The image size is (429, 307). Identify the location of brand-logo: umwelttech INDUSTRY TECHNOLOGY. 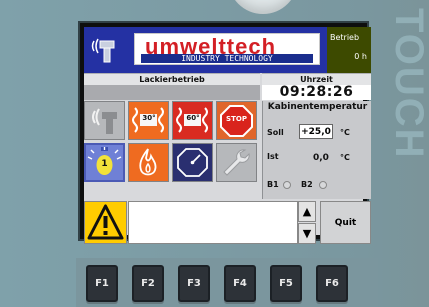
(227, 49).